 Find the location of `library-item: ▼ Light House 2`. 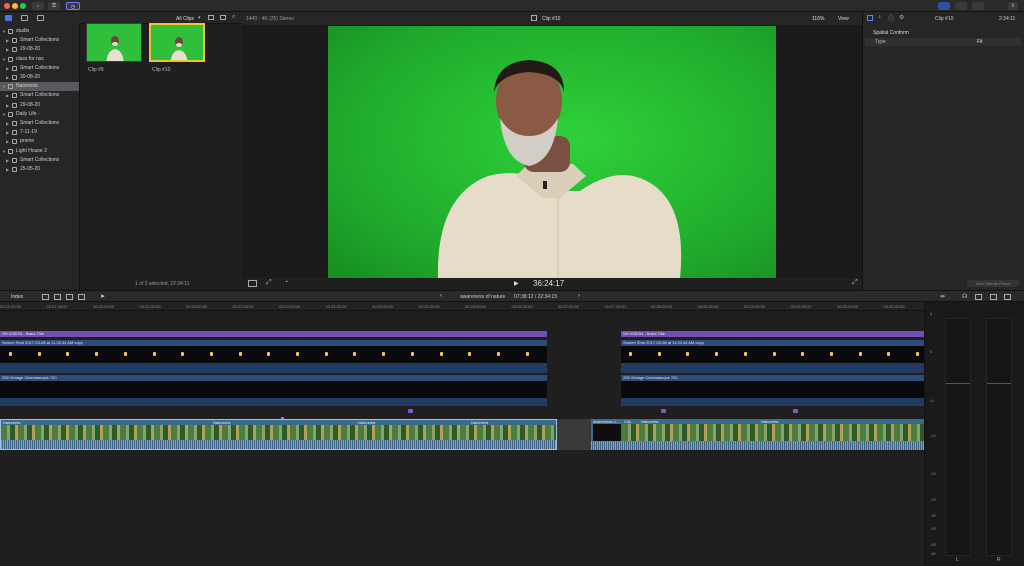

library-item: ▼ Light House 2 is located at coordinates (39, 151).